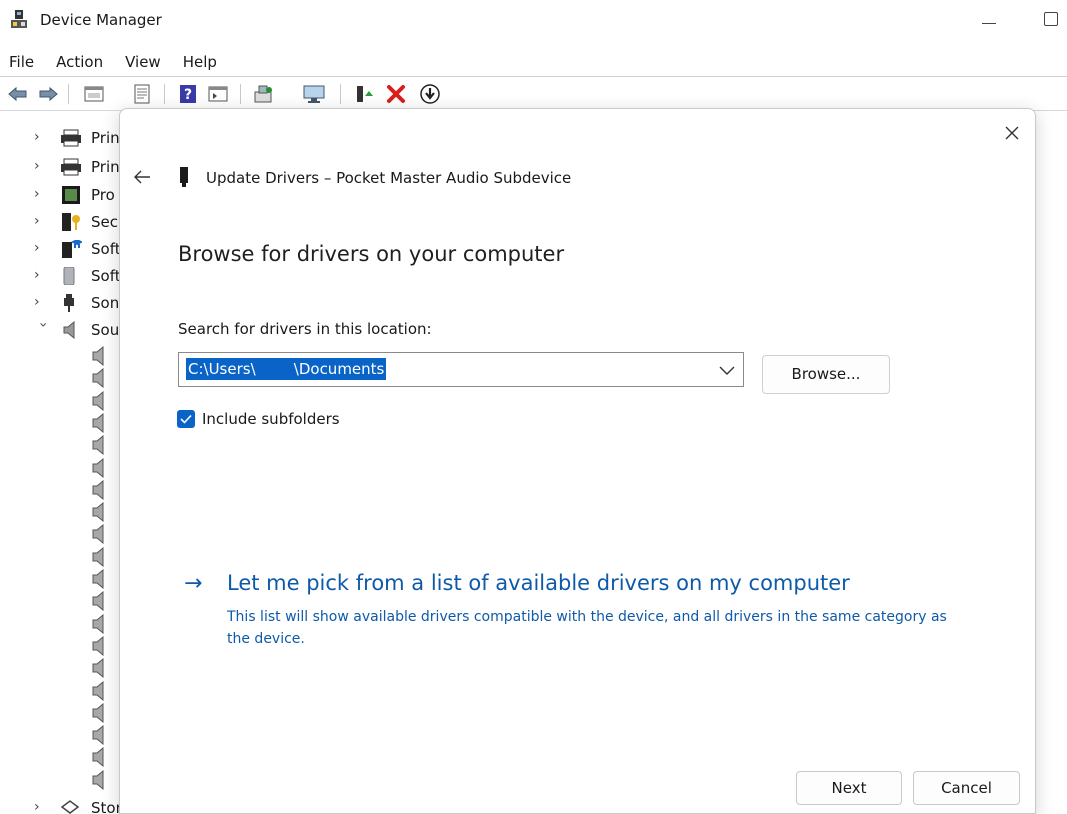  What do you see at coordinates (990, 20) in the screenshot?
I see `minimize-button` at bounding box center [990, 20].